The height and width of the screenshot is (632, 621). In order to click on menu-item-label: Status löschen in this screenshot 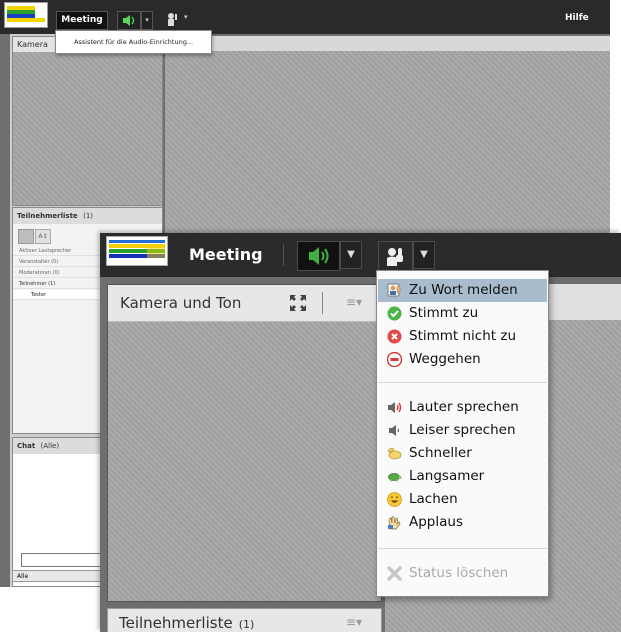, I will do `click(459, 573)`.